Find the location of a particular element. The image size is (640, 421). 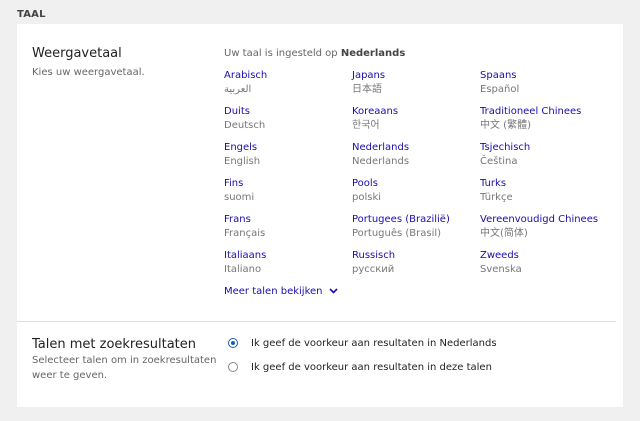

language-option: Zweeds Svenska is located at coordinates (542, 263).